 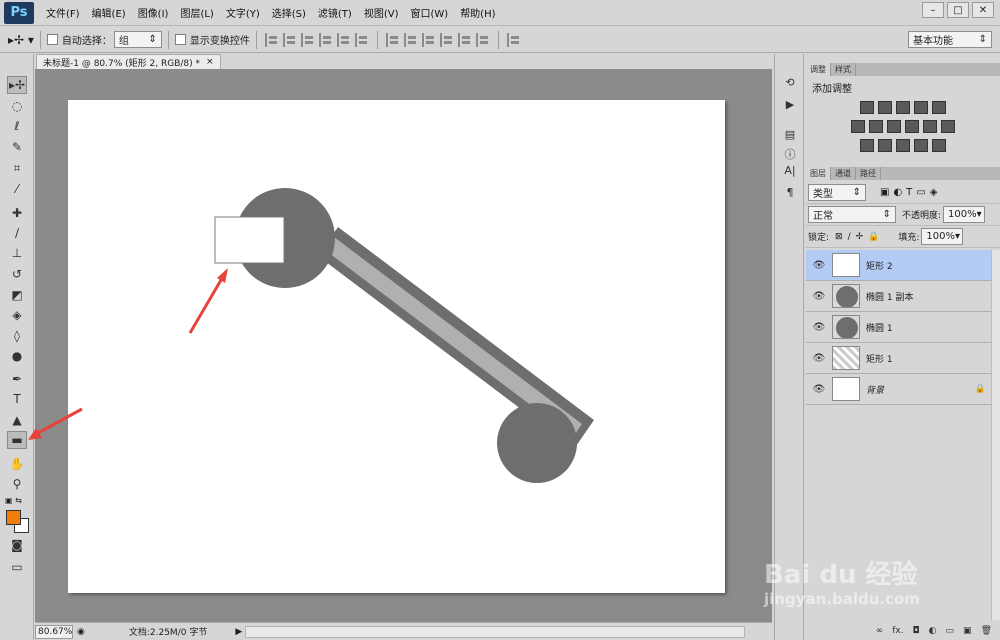 I want to click on zoom-tool-icon: ⚲, so click(x=17, y=484).